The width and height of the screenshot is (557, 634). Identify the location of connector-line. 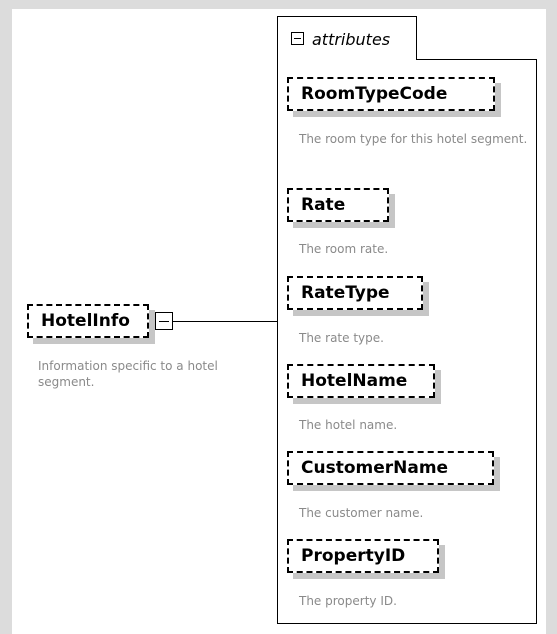
(225, 321).